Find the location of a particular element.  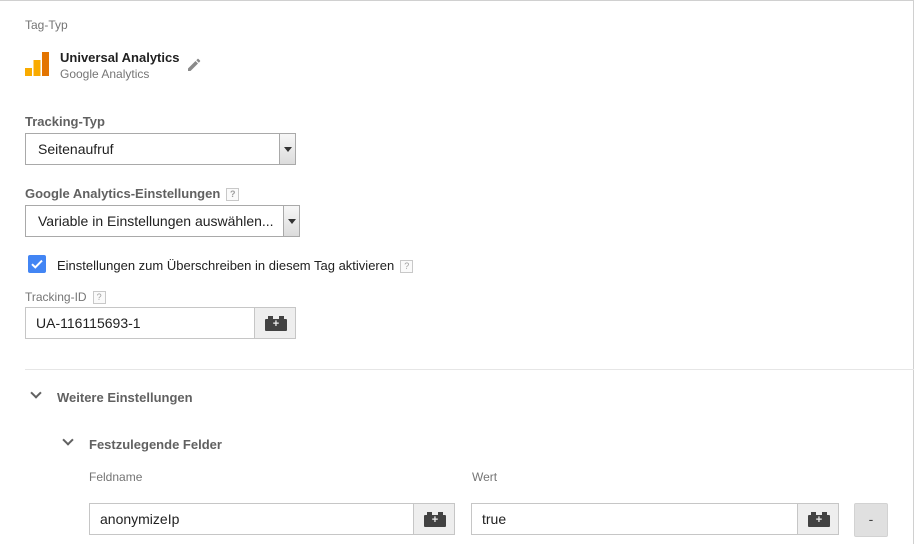

field-name-column-header: Feldname is located at coordinates (116, 477).